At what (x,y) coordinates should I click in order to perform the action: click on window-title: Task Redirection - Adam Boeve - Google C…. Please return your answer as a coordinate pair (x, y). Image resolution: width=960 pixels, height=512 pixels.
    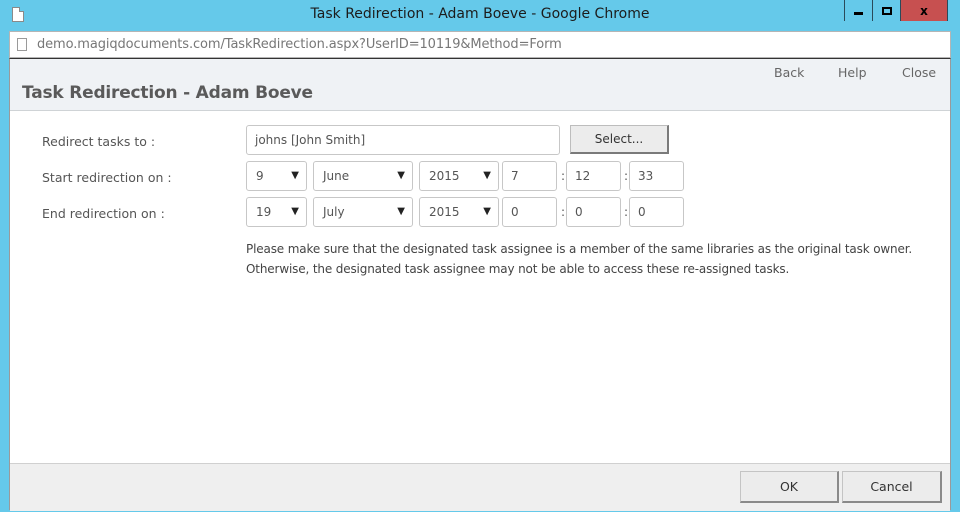
    Looking at the image, I should click on (480, 14).